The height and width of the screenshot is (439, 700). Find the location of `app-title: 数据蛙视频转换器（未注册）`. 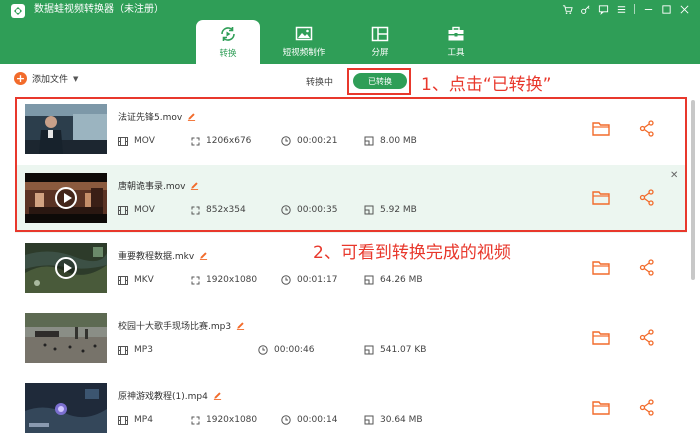

app-title: 数据蛙视频转换器（未注册） is located at coordinates (99, 9).